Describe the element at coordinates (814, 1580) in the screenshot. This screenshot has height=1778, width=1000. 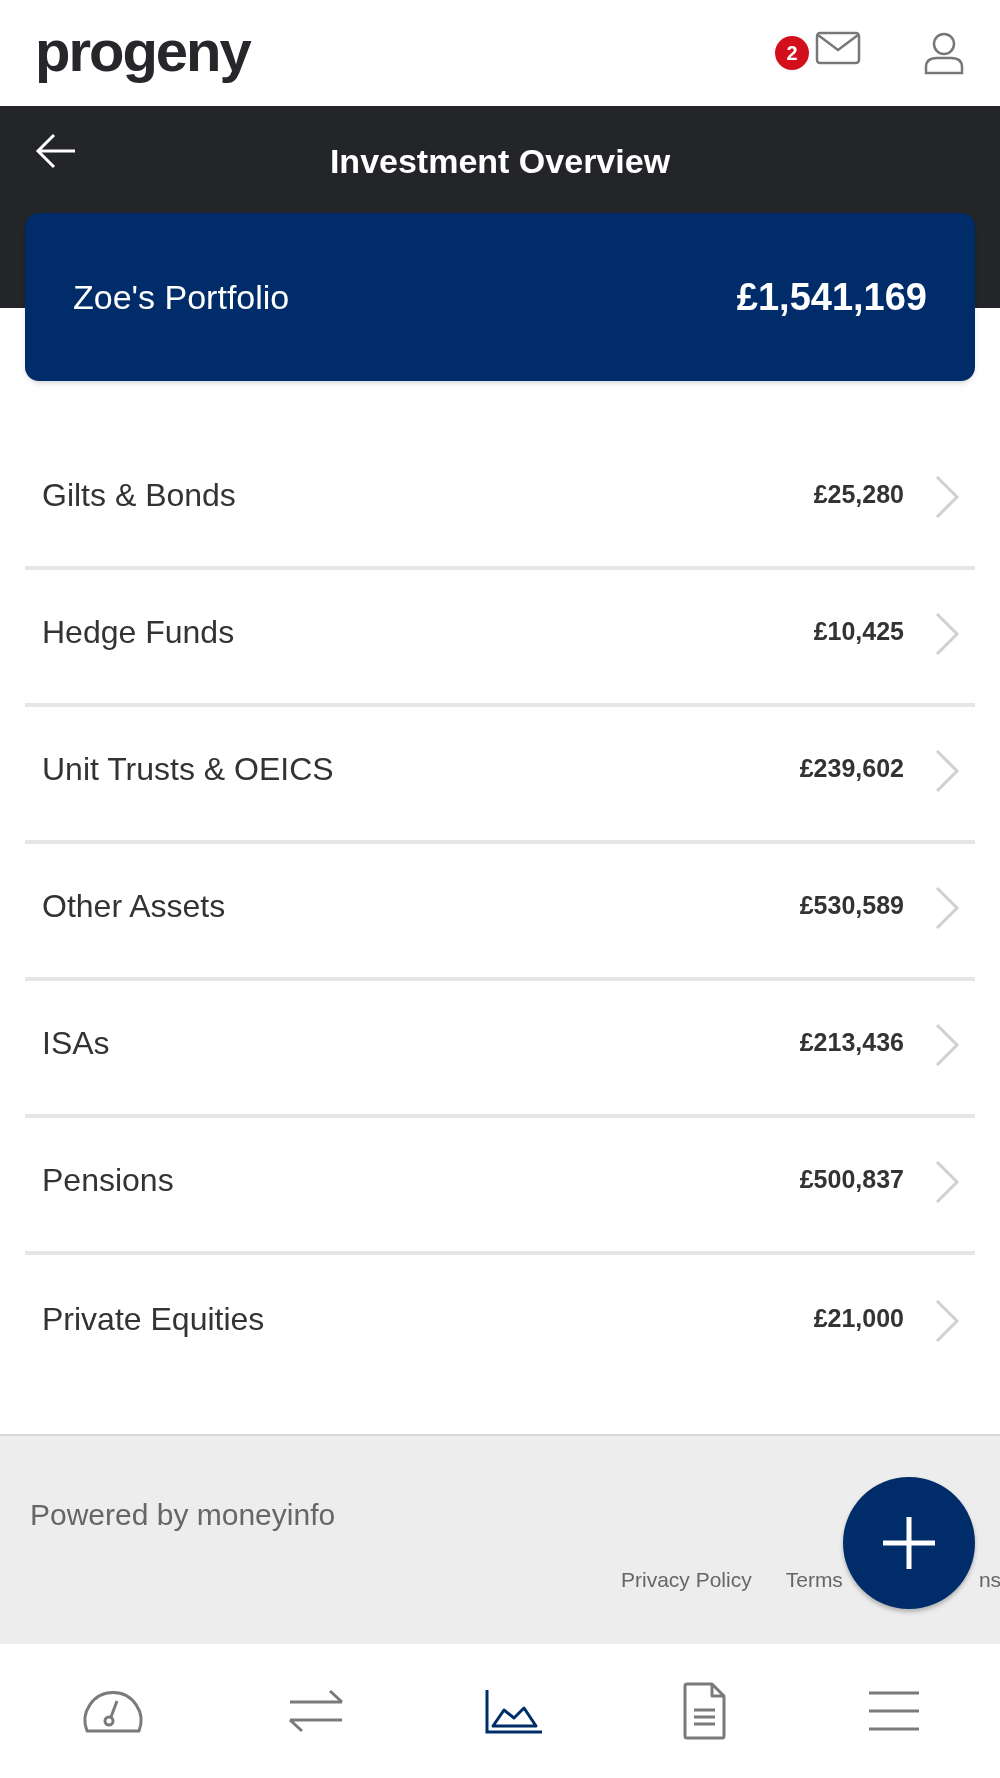
I see `footer-link: Terms` at that location.